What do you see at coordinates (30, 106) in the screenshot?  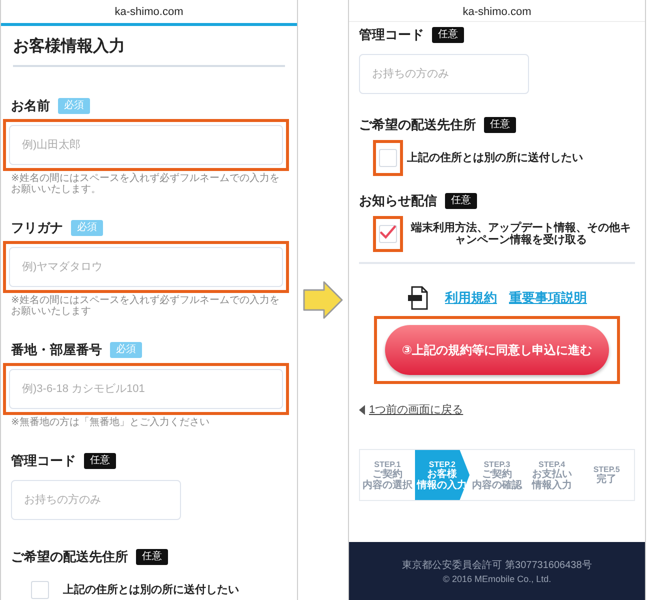 I see `field-label: お名前` at bounding box center [30, 106].